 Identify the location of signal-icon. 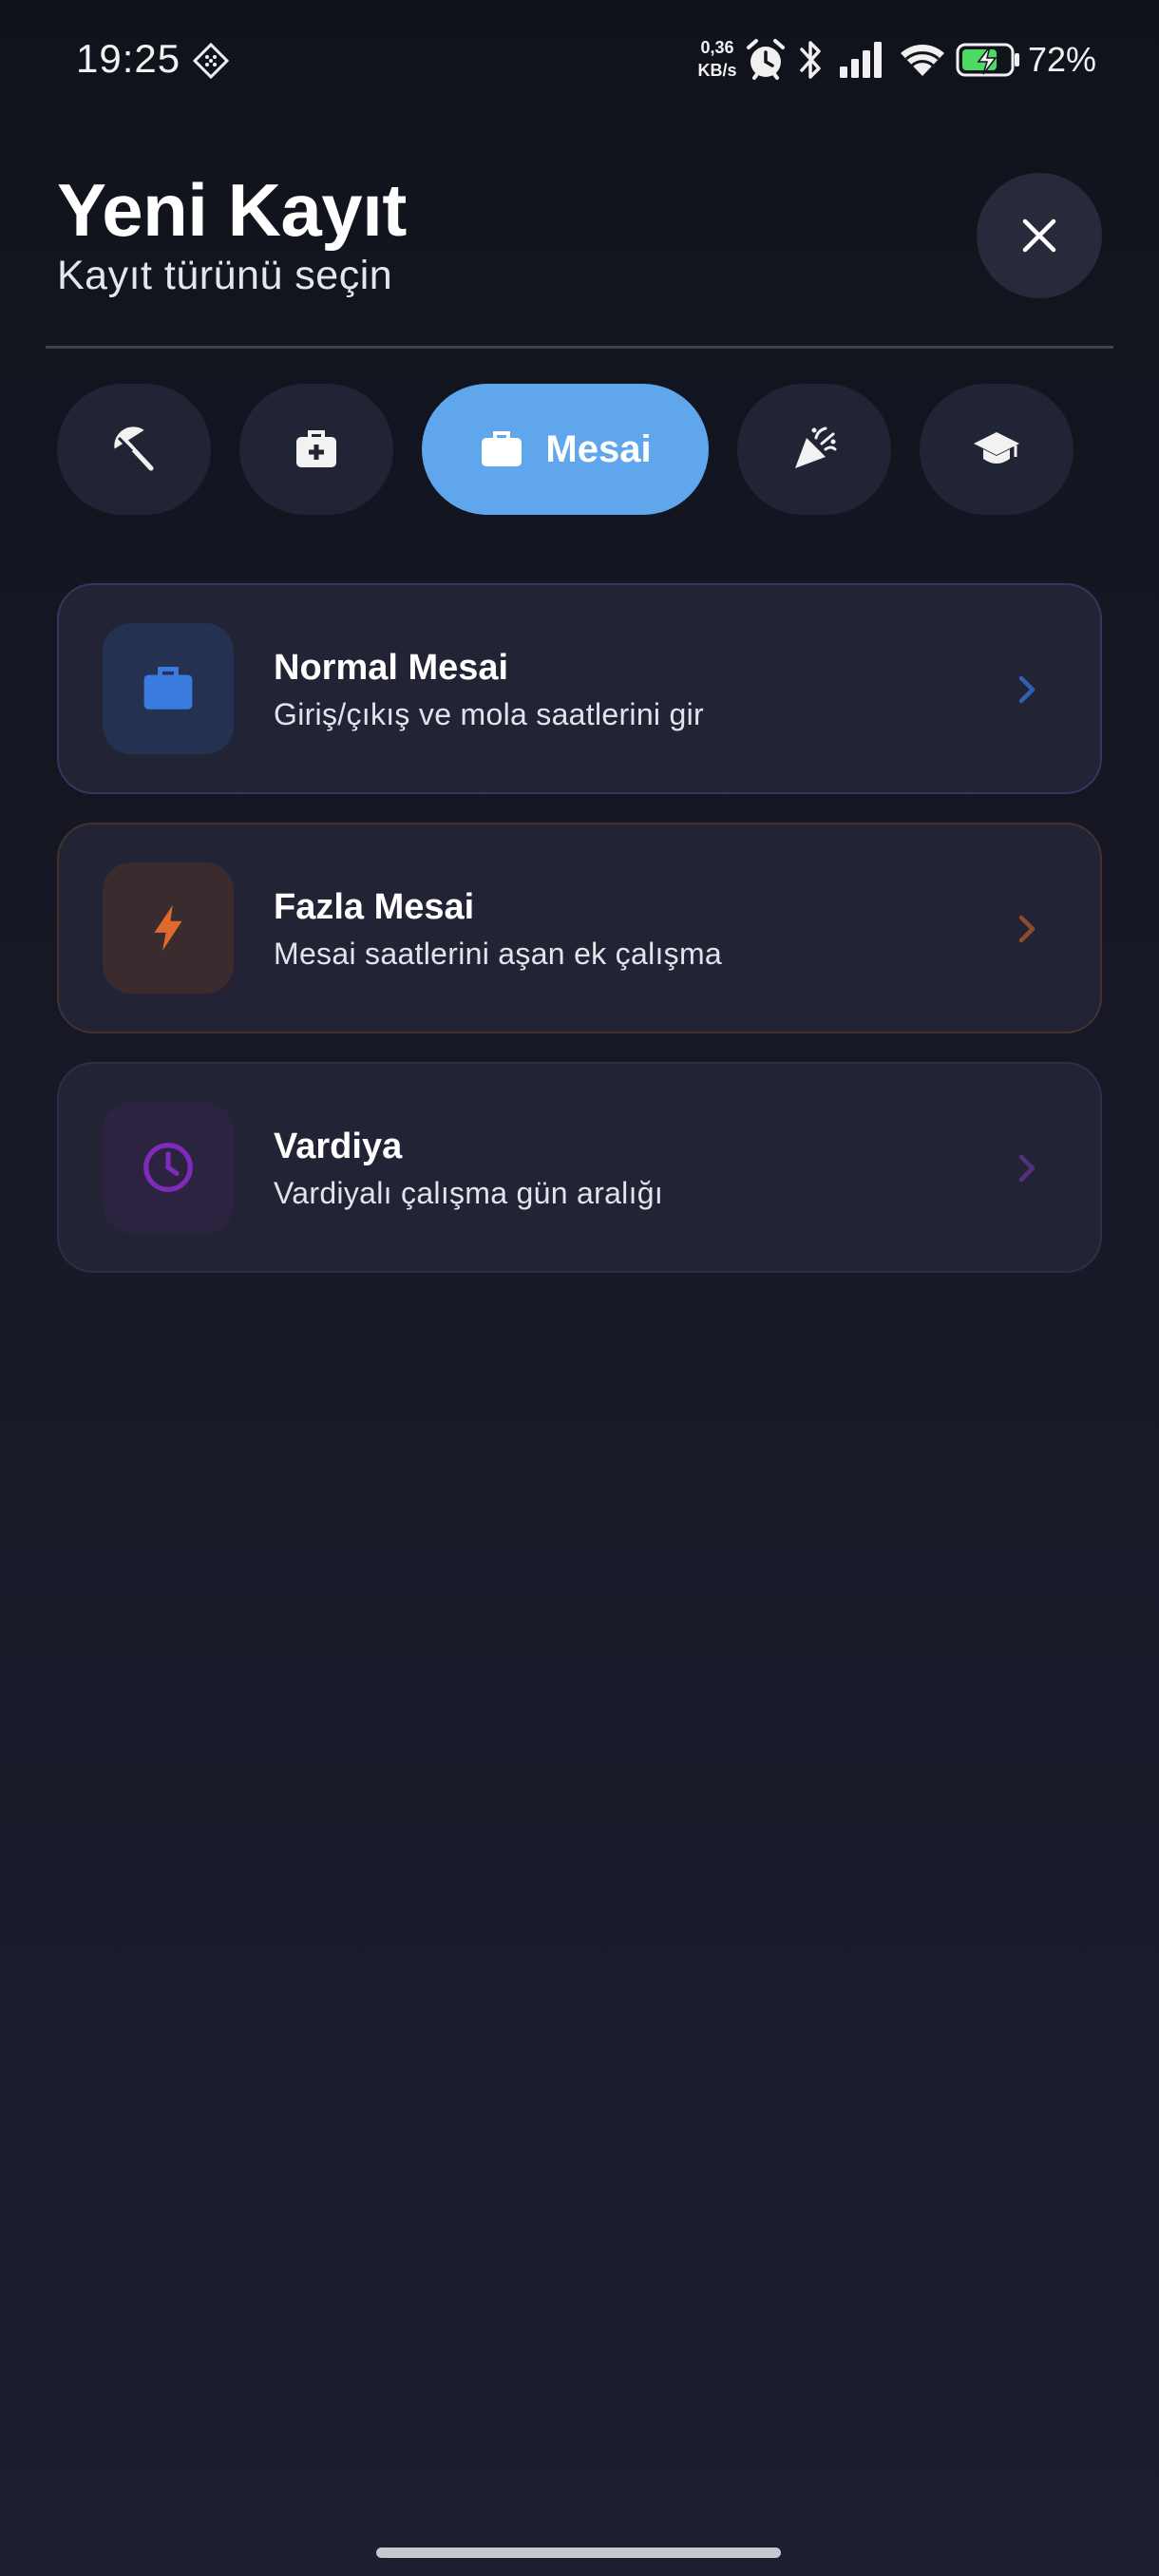
(861, 60).